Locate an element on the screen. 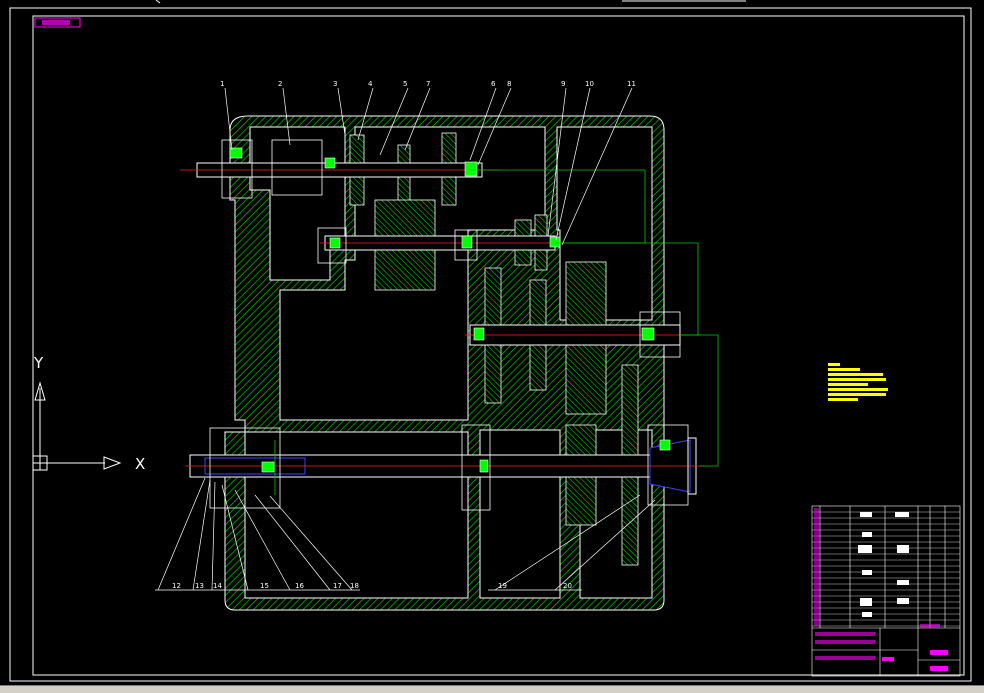  part-number: 7 is located at coordinates (428, 84).